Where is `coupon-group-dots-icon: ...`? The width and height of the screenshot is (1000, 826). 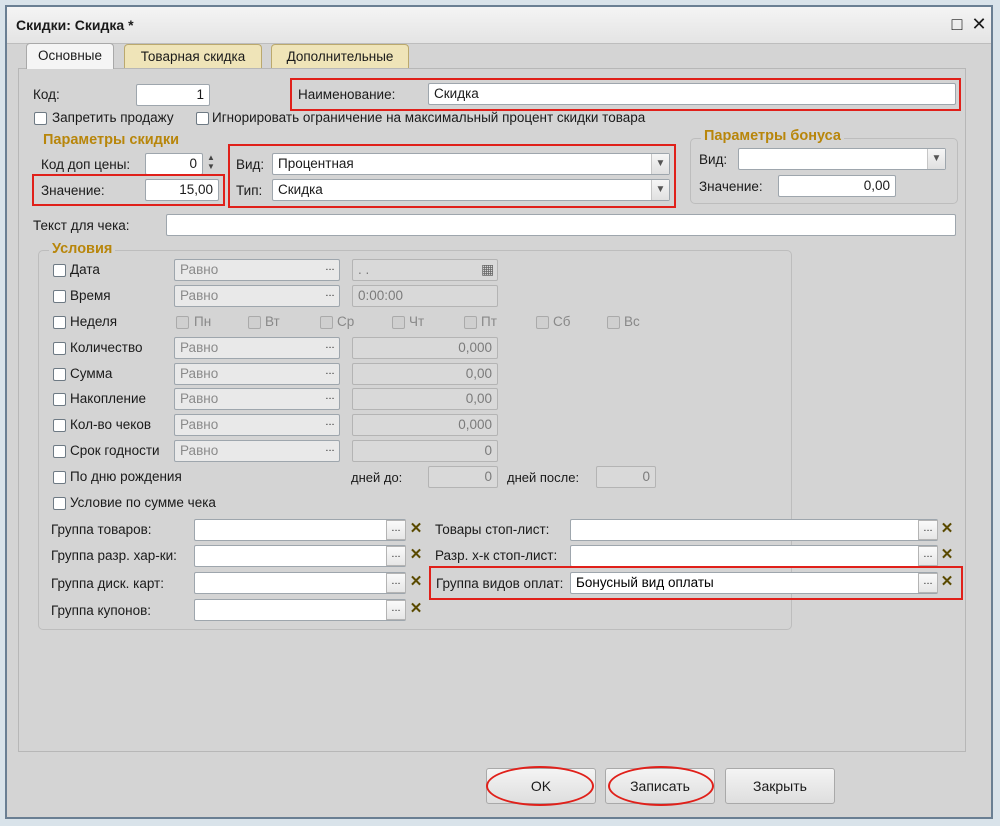 coupon-group-dots-icon: ... is located at coordinates (396, 610).